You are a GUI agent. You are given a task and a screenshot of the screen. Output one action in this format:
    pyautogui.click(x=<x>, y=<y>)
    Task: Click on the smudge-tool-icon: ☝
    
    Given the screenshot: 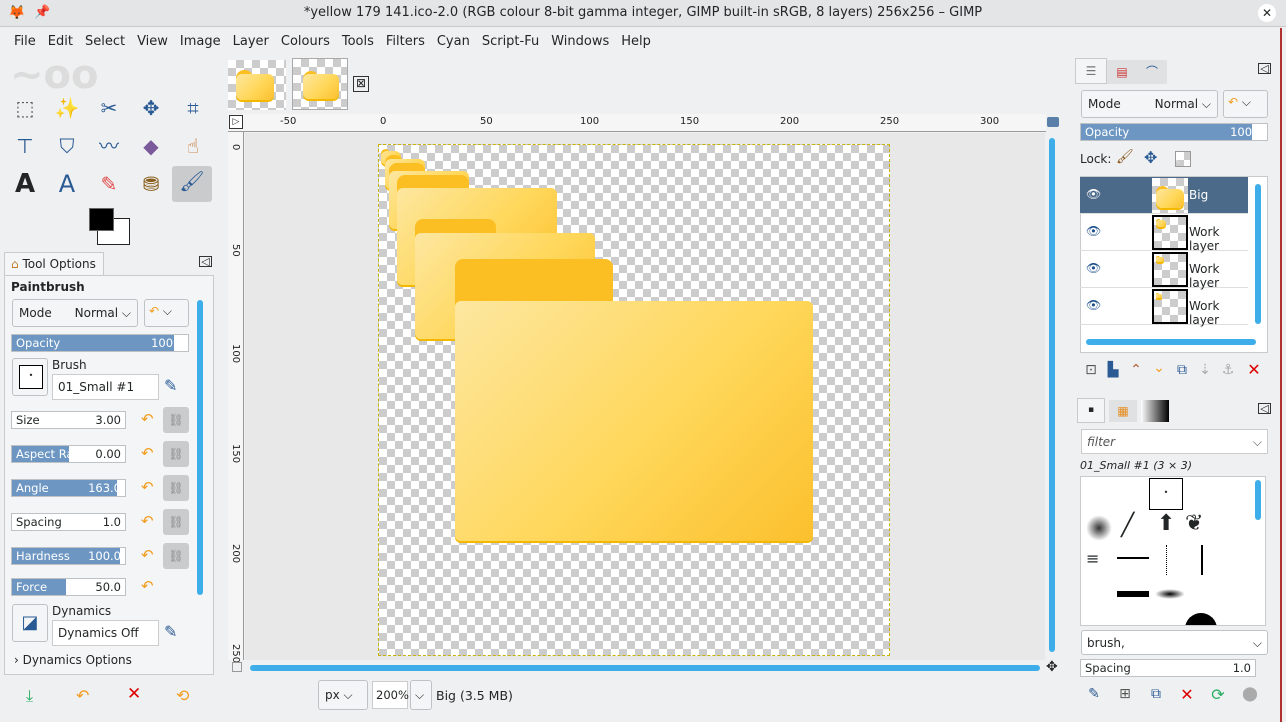 What is the action you would take?
    pyautogui.click(x=193, y=146)
    